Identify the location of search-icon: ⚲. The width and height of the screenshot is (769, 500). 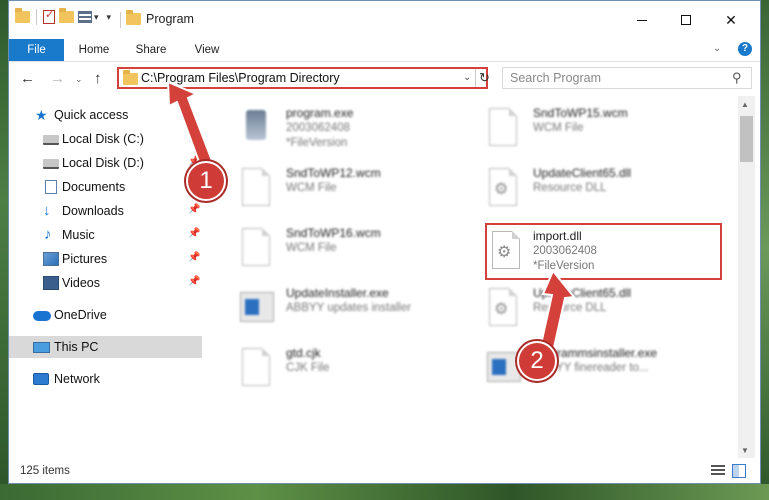
(737, 78).